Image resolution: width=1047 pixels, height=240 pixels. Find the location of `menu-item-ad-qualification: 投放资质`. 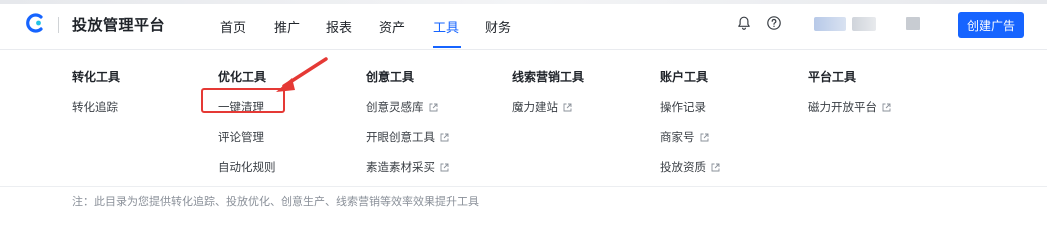

menu-item-ad-qualification: 投放资质 is located at coordinates (690, 167).